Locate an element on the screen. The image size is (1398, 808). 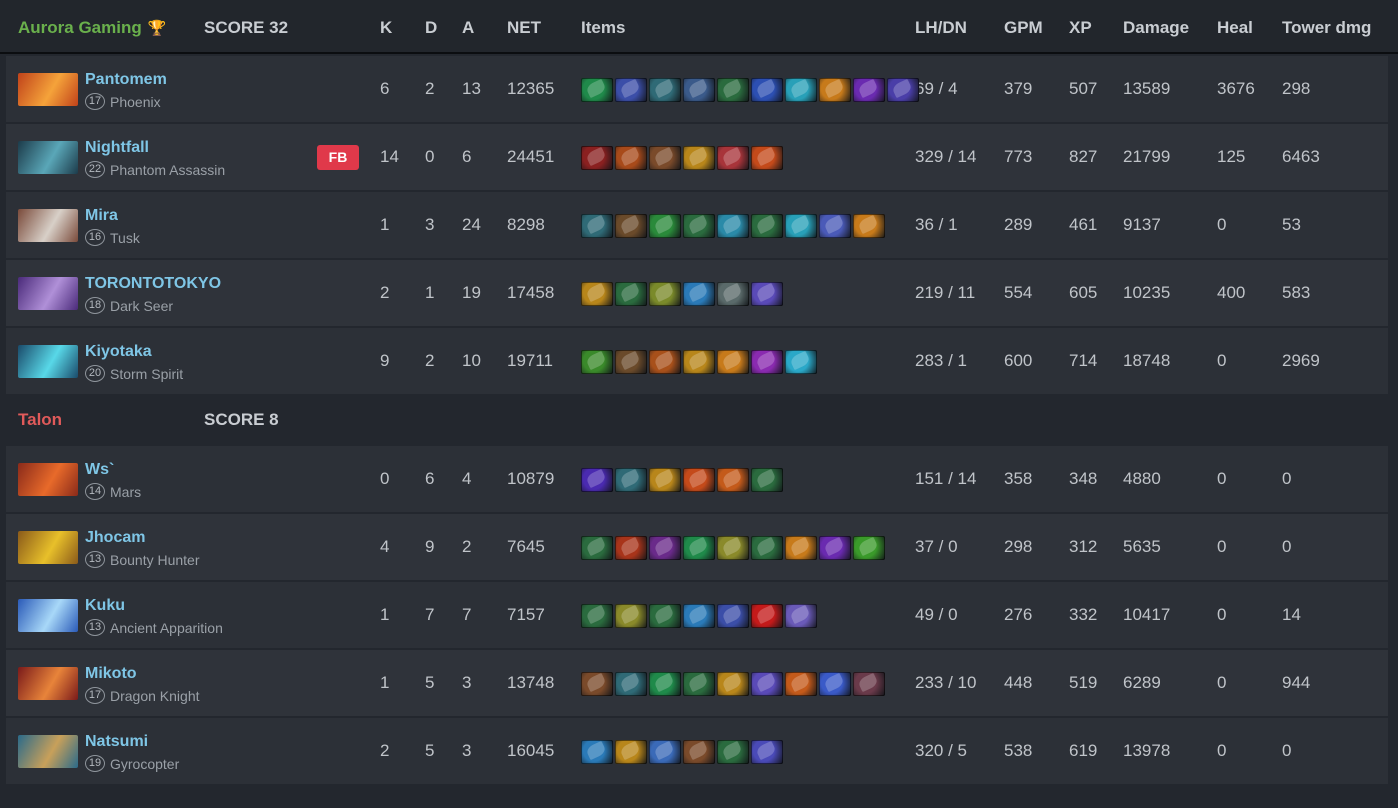
player-name: Ws` is located at coordinates (99, 470).